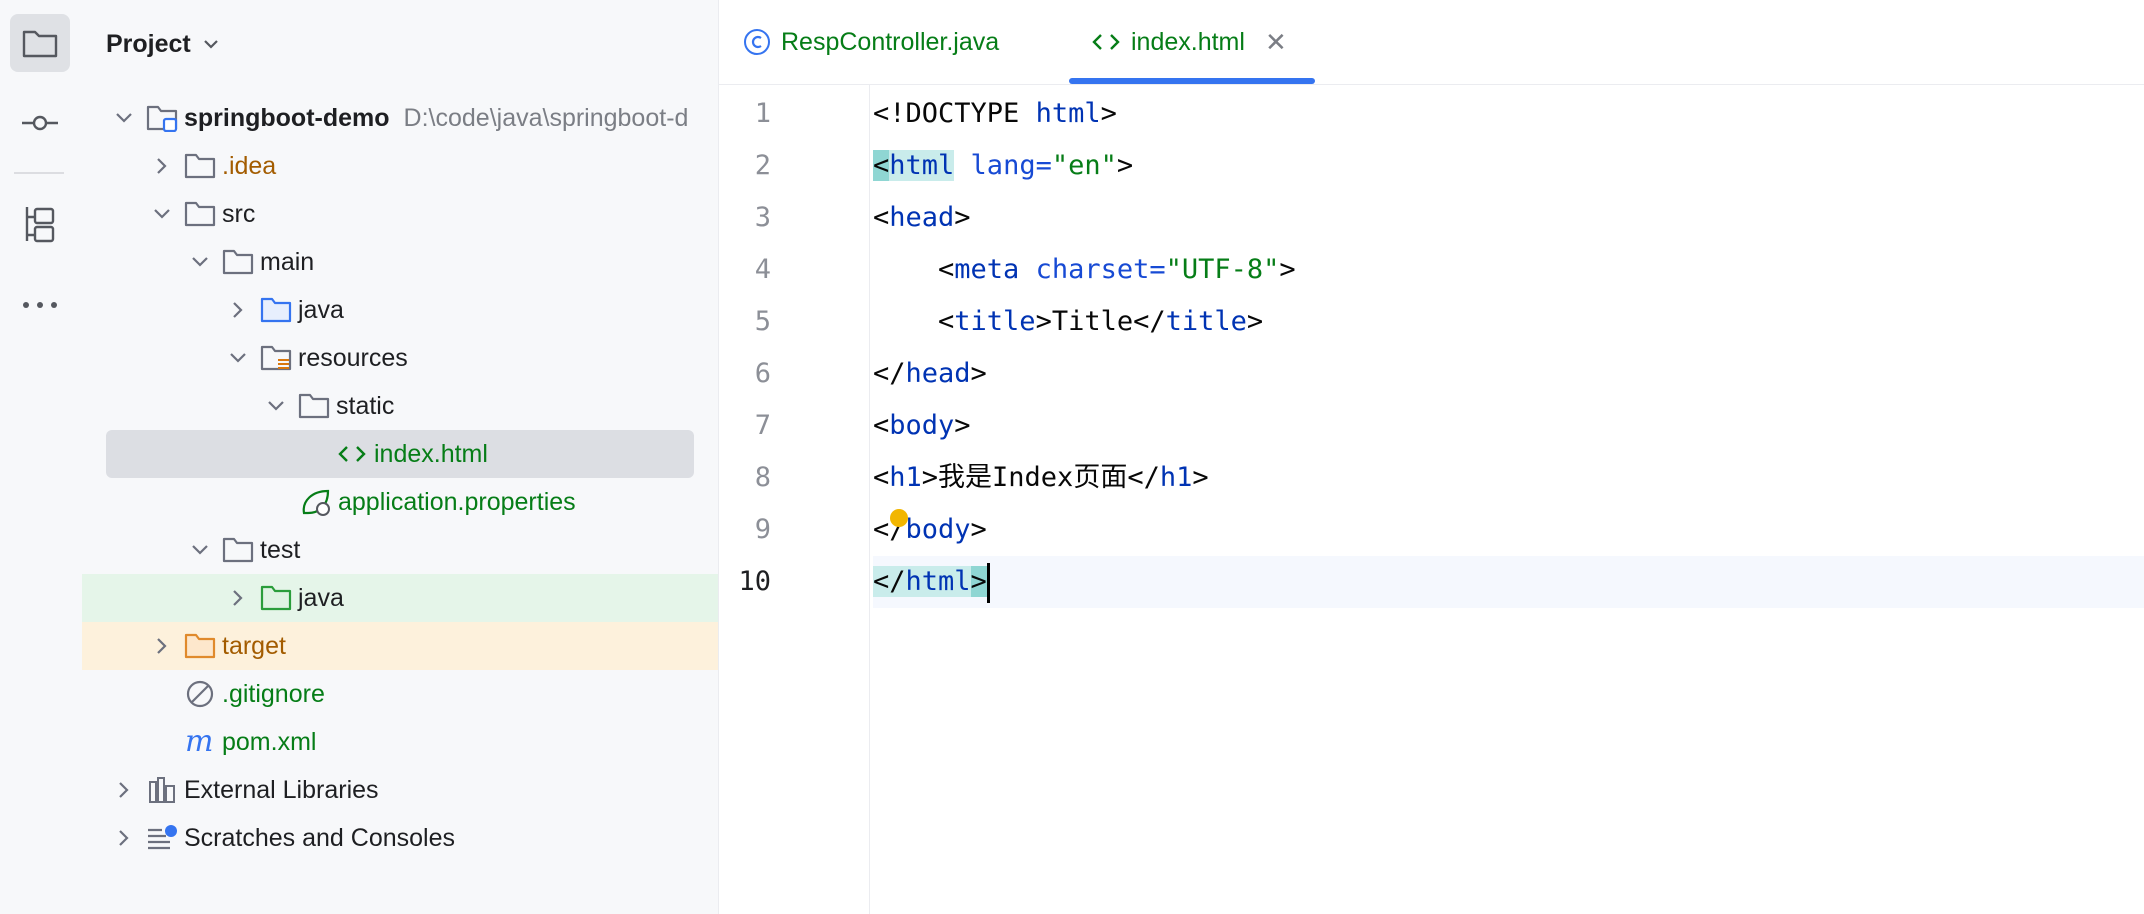 The image size is (2144, 914). What do you see at coordinates (762, 321) in the screenshot?
I see `line-number: 5` at bounding box center [762, 321].